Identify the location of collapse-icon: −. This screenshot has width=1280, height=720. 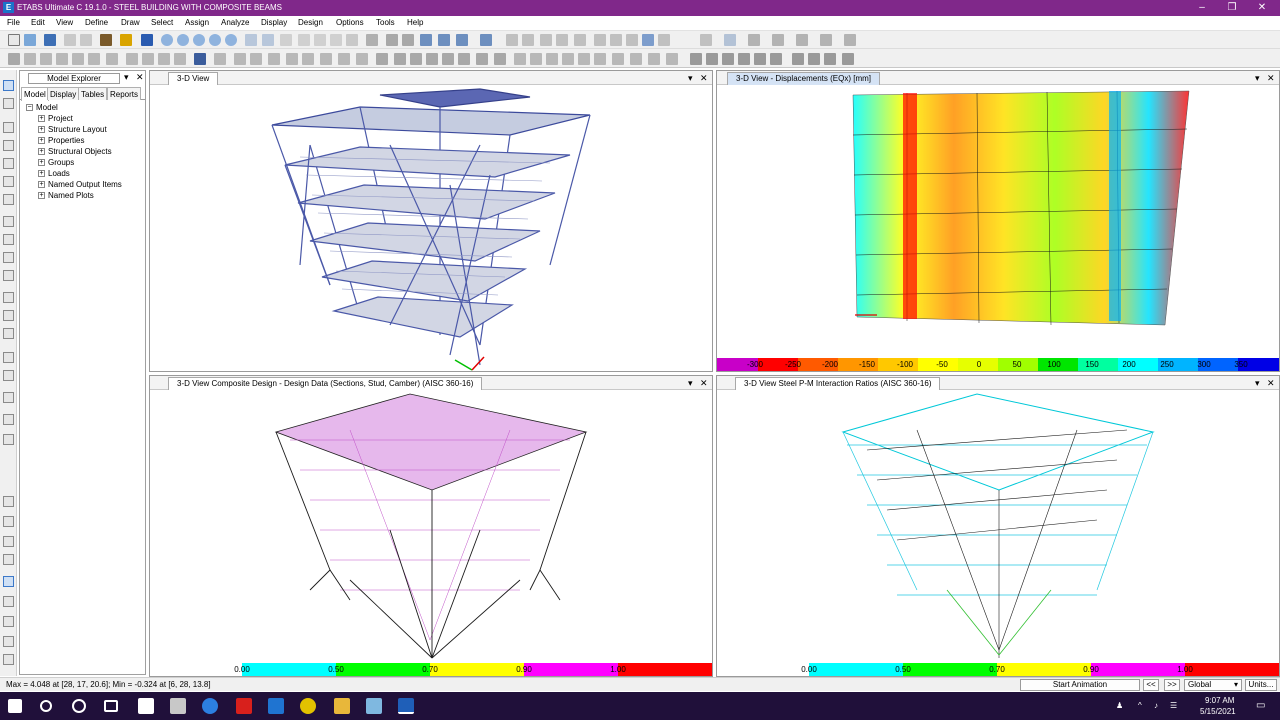
(29, 108).